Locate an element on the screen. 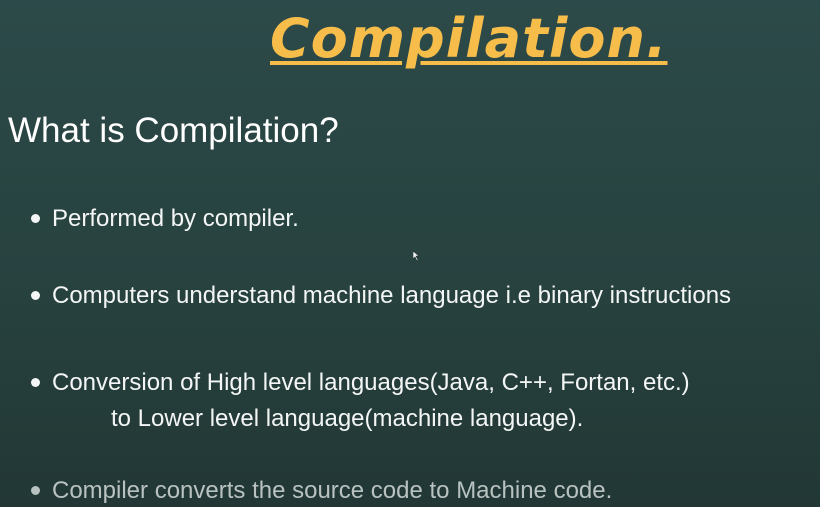 This screenshot has width=820, height=507. slide-title: Compilation. is located at coordinates (469, 38).